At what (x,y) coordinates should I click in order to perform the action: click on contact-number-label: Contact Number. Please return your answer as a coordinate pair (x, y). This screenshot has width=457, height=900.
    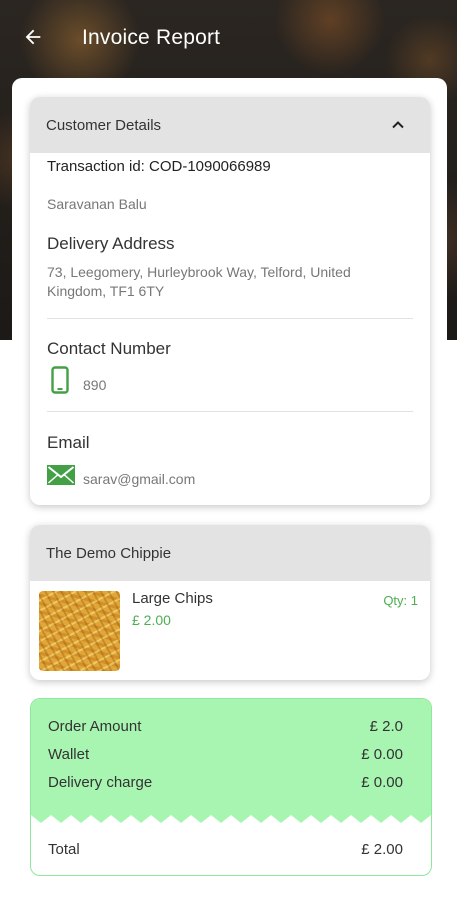
    Looking at the image, I should click on (109, 348).